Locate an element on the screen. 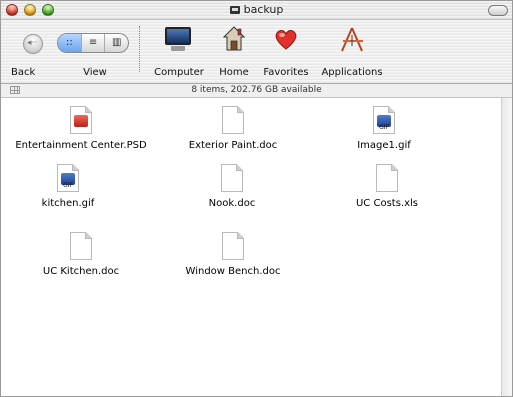 The height and width of the screenshot is (397, 513). disk-icon is located at coordinates (234, 10).